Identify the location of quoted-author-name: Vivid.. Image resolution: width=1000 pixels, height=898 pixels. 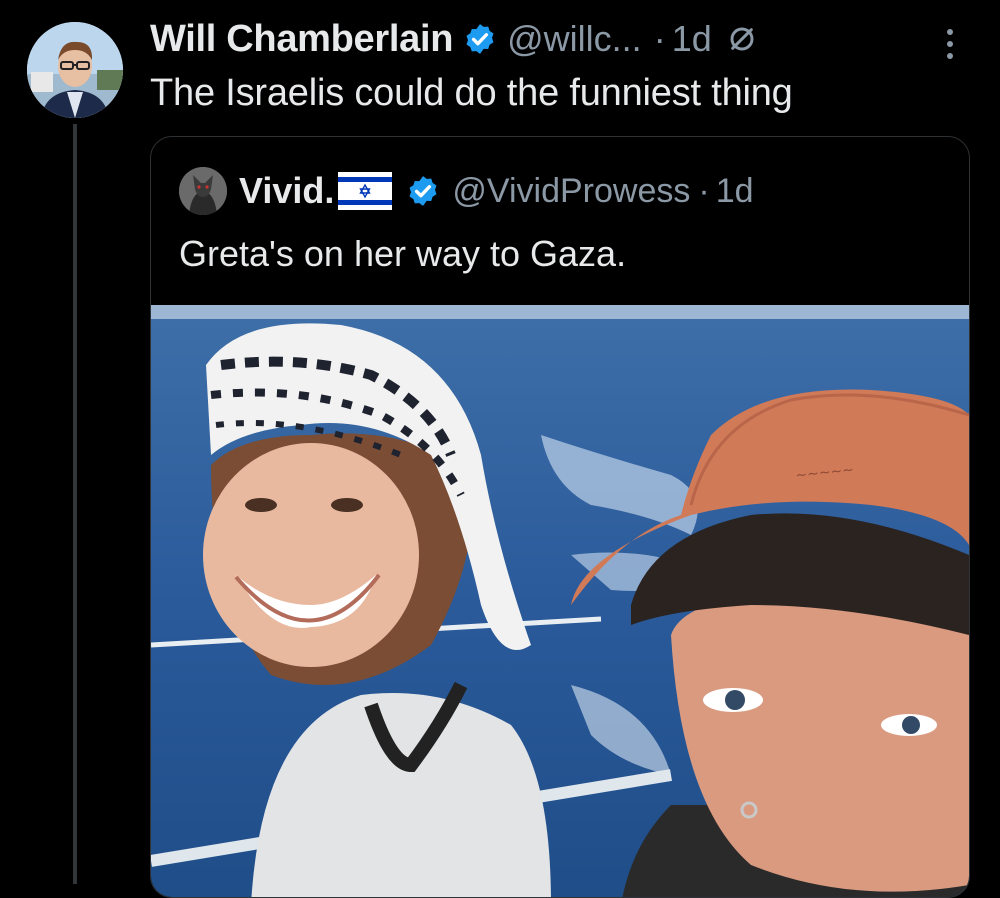
(286, 191).